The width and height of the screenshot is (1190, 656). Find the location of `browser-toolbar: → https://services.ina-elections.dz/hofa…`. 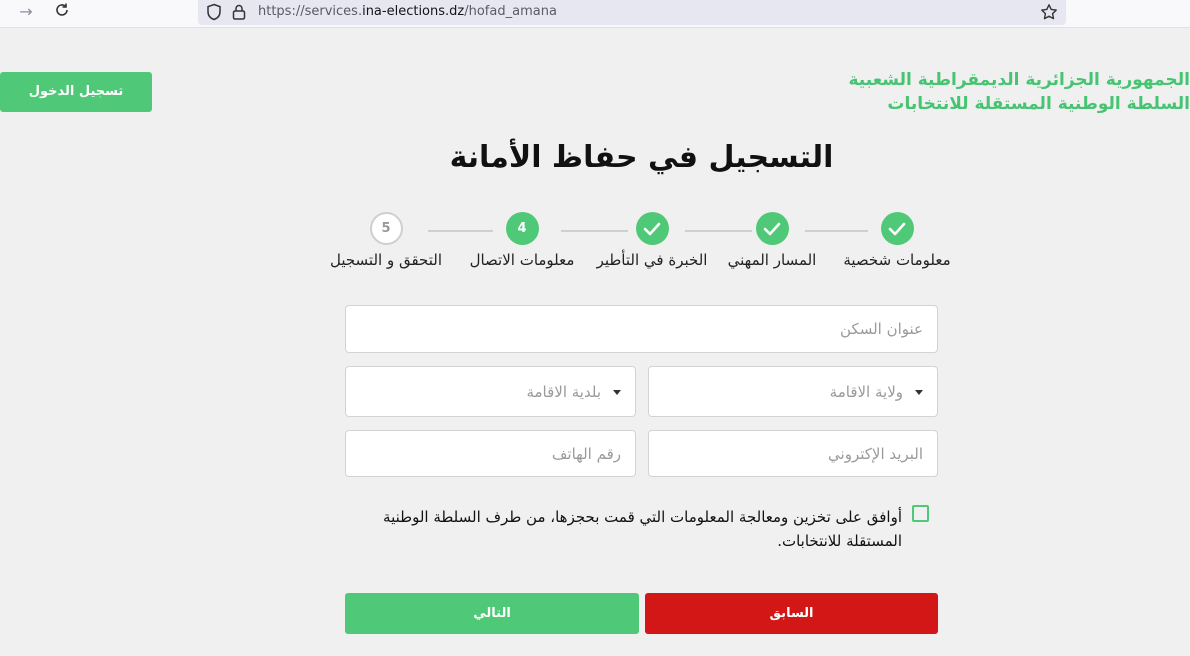

browser-toolbar: → https://services.ina-elections.dz/hofa… is located at coordinates (595, 14).